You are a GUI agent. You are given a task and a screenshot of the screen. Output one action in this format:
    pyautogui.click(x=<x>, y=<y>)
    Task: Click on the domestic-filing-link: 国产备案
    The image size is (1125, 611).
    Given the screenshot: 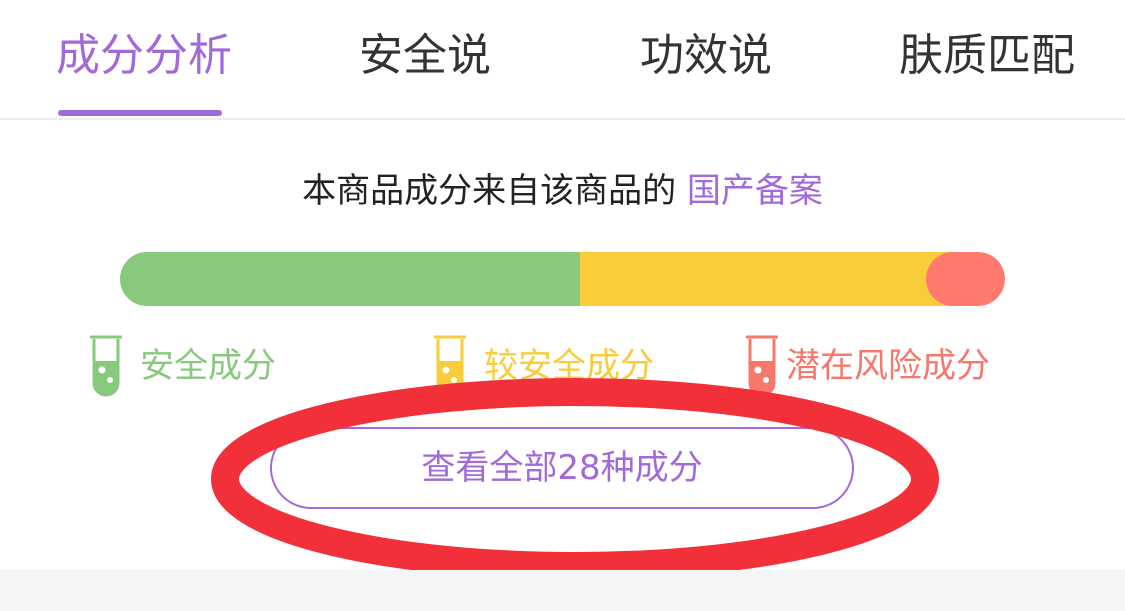 What is the action you would take?
    pyautogui.click(x=755, y=191)
    